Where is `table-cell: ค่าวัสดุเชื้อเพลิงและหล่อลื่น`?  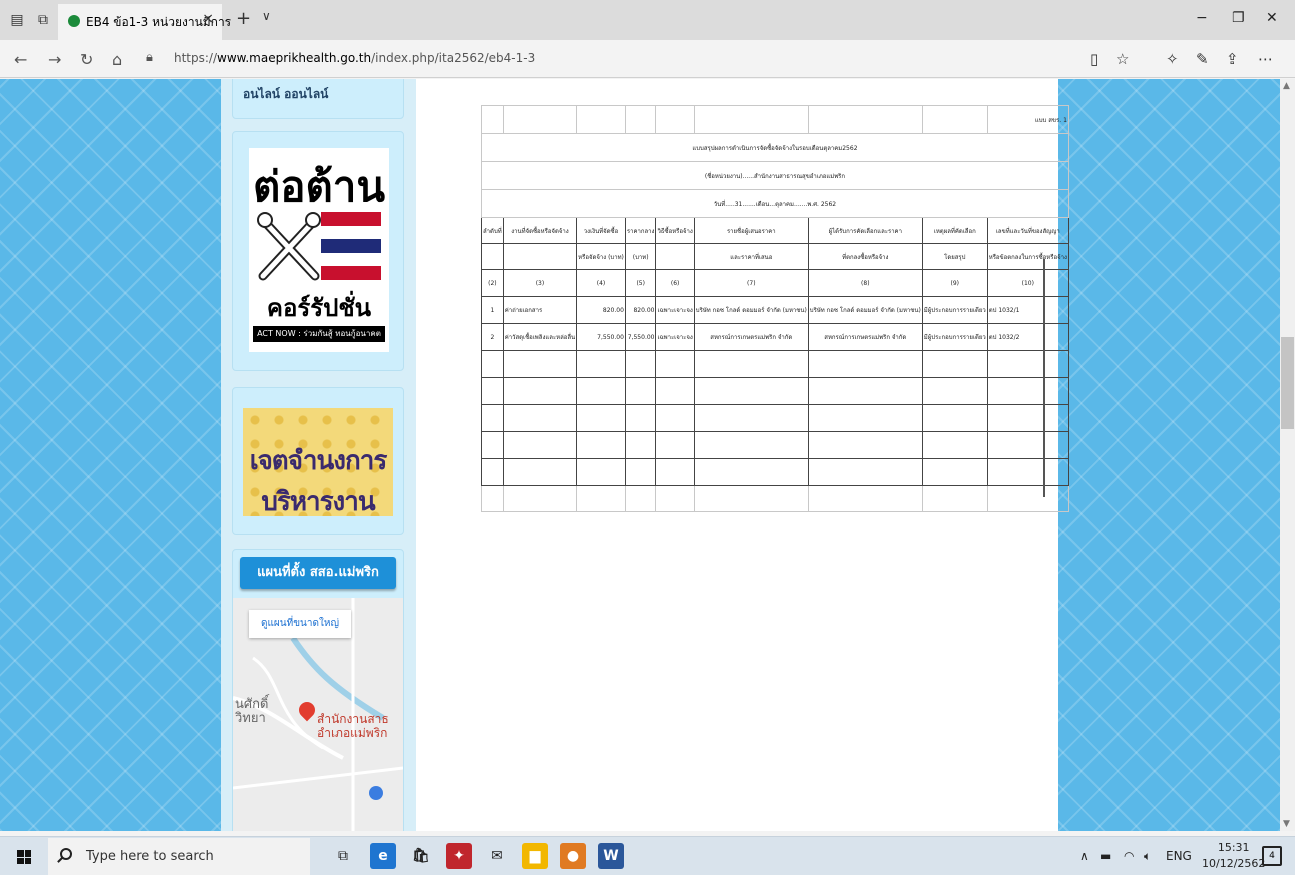 table-cell: ค่าวัสดุเชื้อเพลิงและหล่อลื่น is located at coordinates (540, 337).